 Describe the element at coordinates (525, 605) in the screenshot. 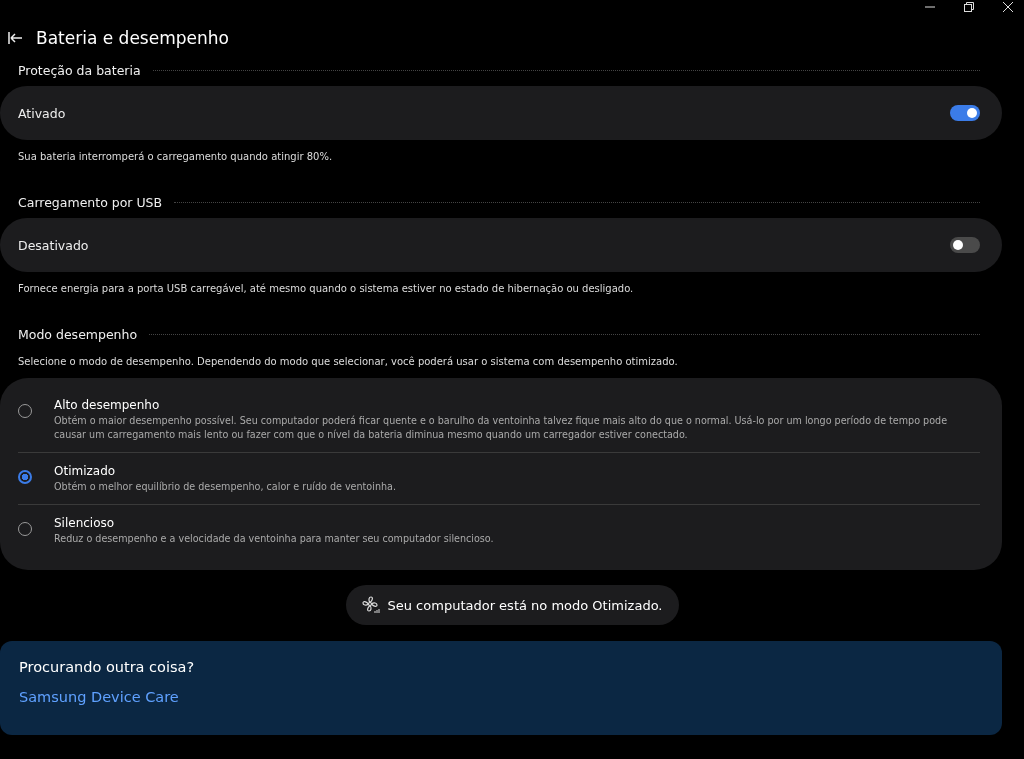

I see `status-text: Seu computador está no modo Otimizado.` at that location.